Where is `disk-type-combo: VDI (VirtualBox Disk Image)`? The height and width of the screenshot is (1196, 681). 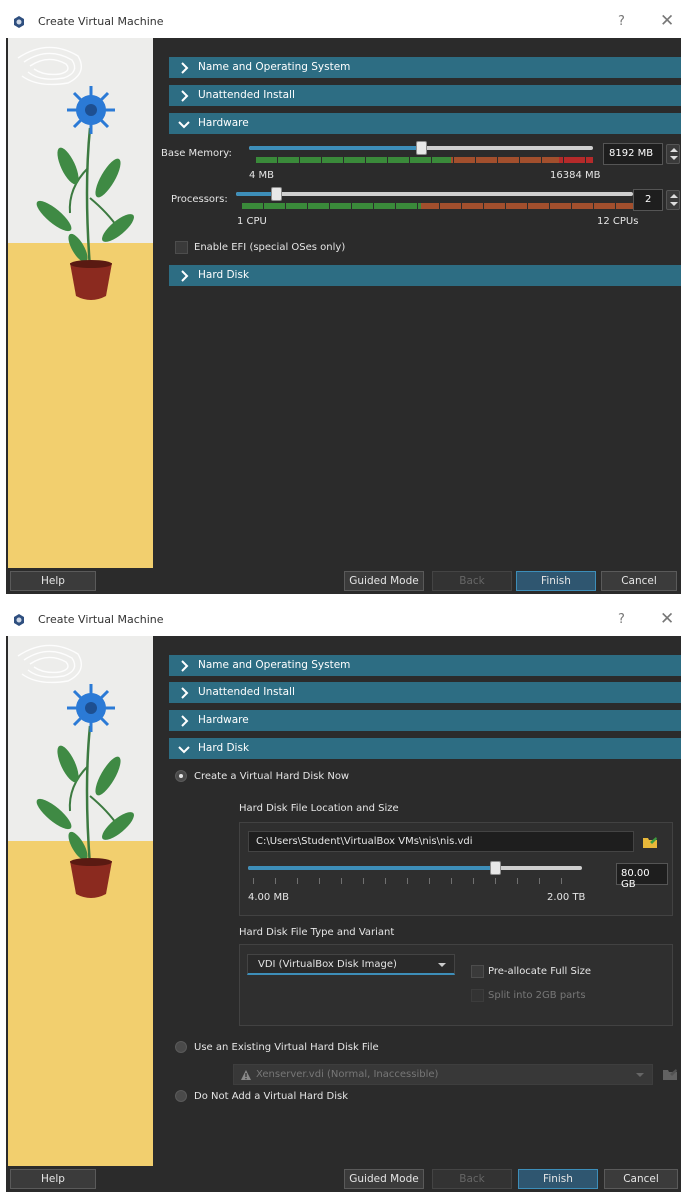
disk-type-combo: VDI (VirtualBox Disk Image) is located at coordinates (351, 964).